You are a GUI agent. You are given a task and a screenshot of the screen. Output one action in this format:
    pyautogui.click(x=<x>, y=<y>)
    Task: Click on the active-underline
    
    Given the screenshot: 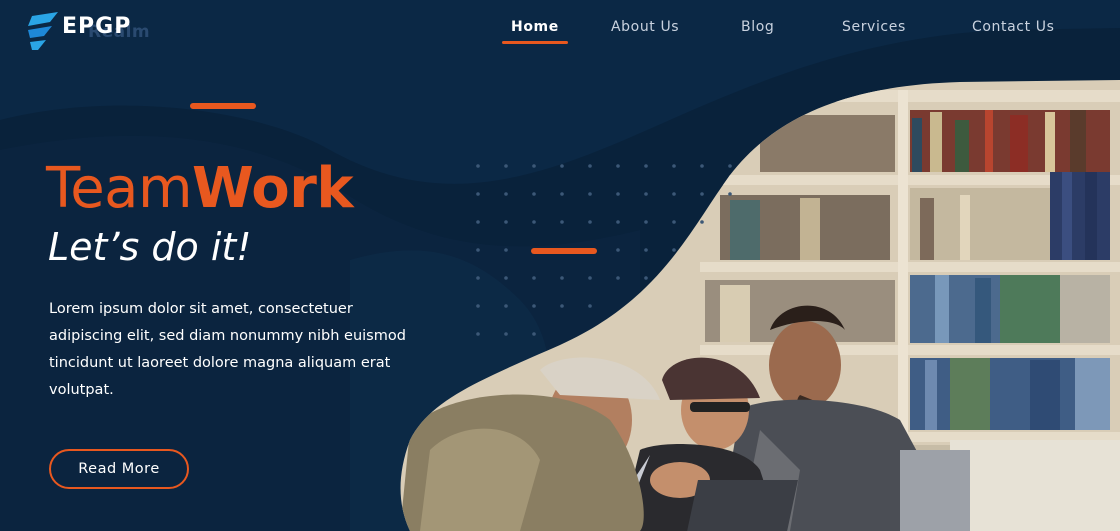 What is the action you would take?
    pyautogui.click(x=535, y=42)
    